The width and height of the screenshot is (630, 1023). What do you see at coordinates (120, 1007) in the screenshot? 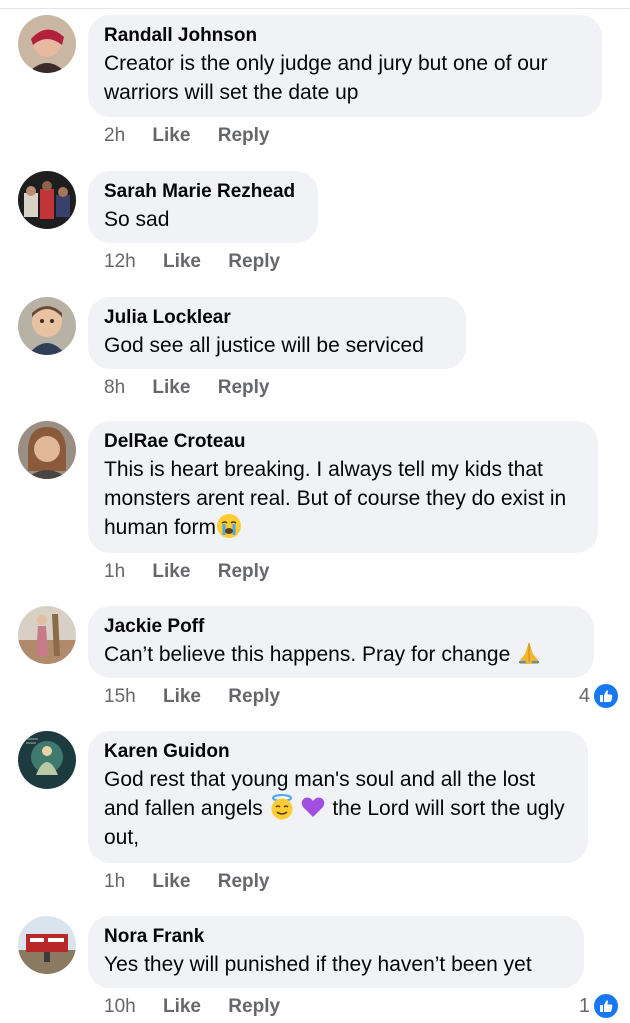
I see `comment-time: 10h` at bounding box center [120, 1007].